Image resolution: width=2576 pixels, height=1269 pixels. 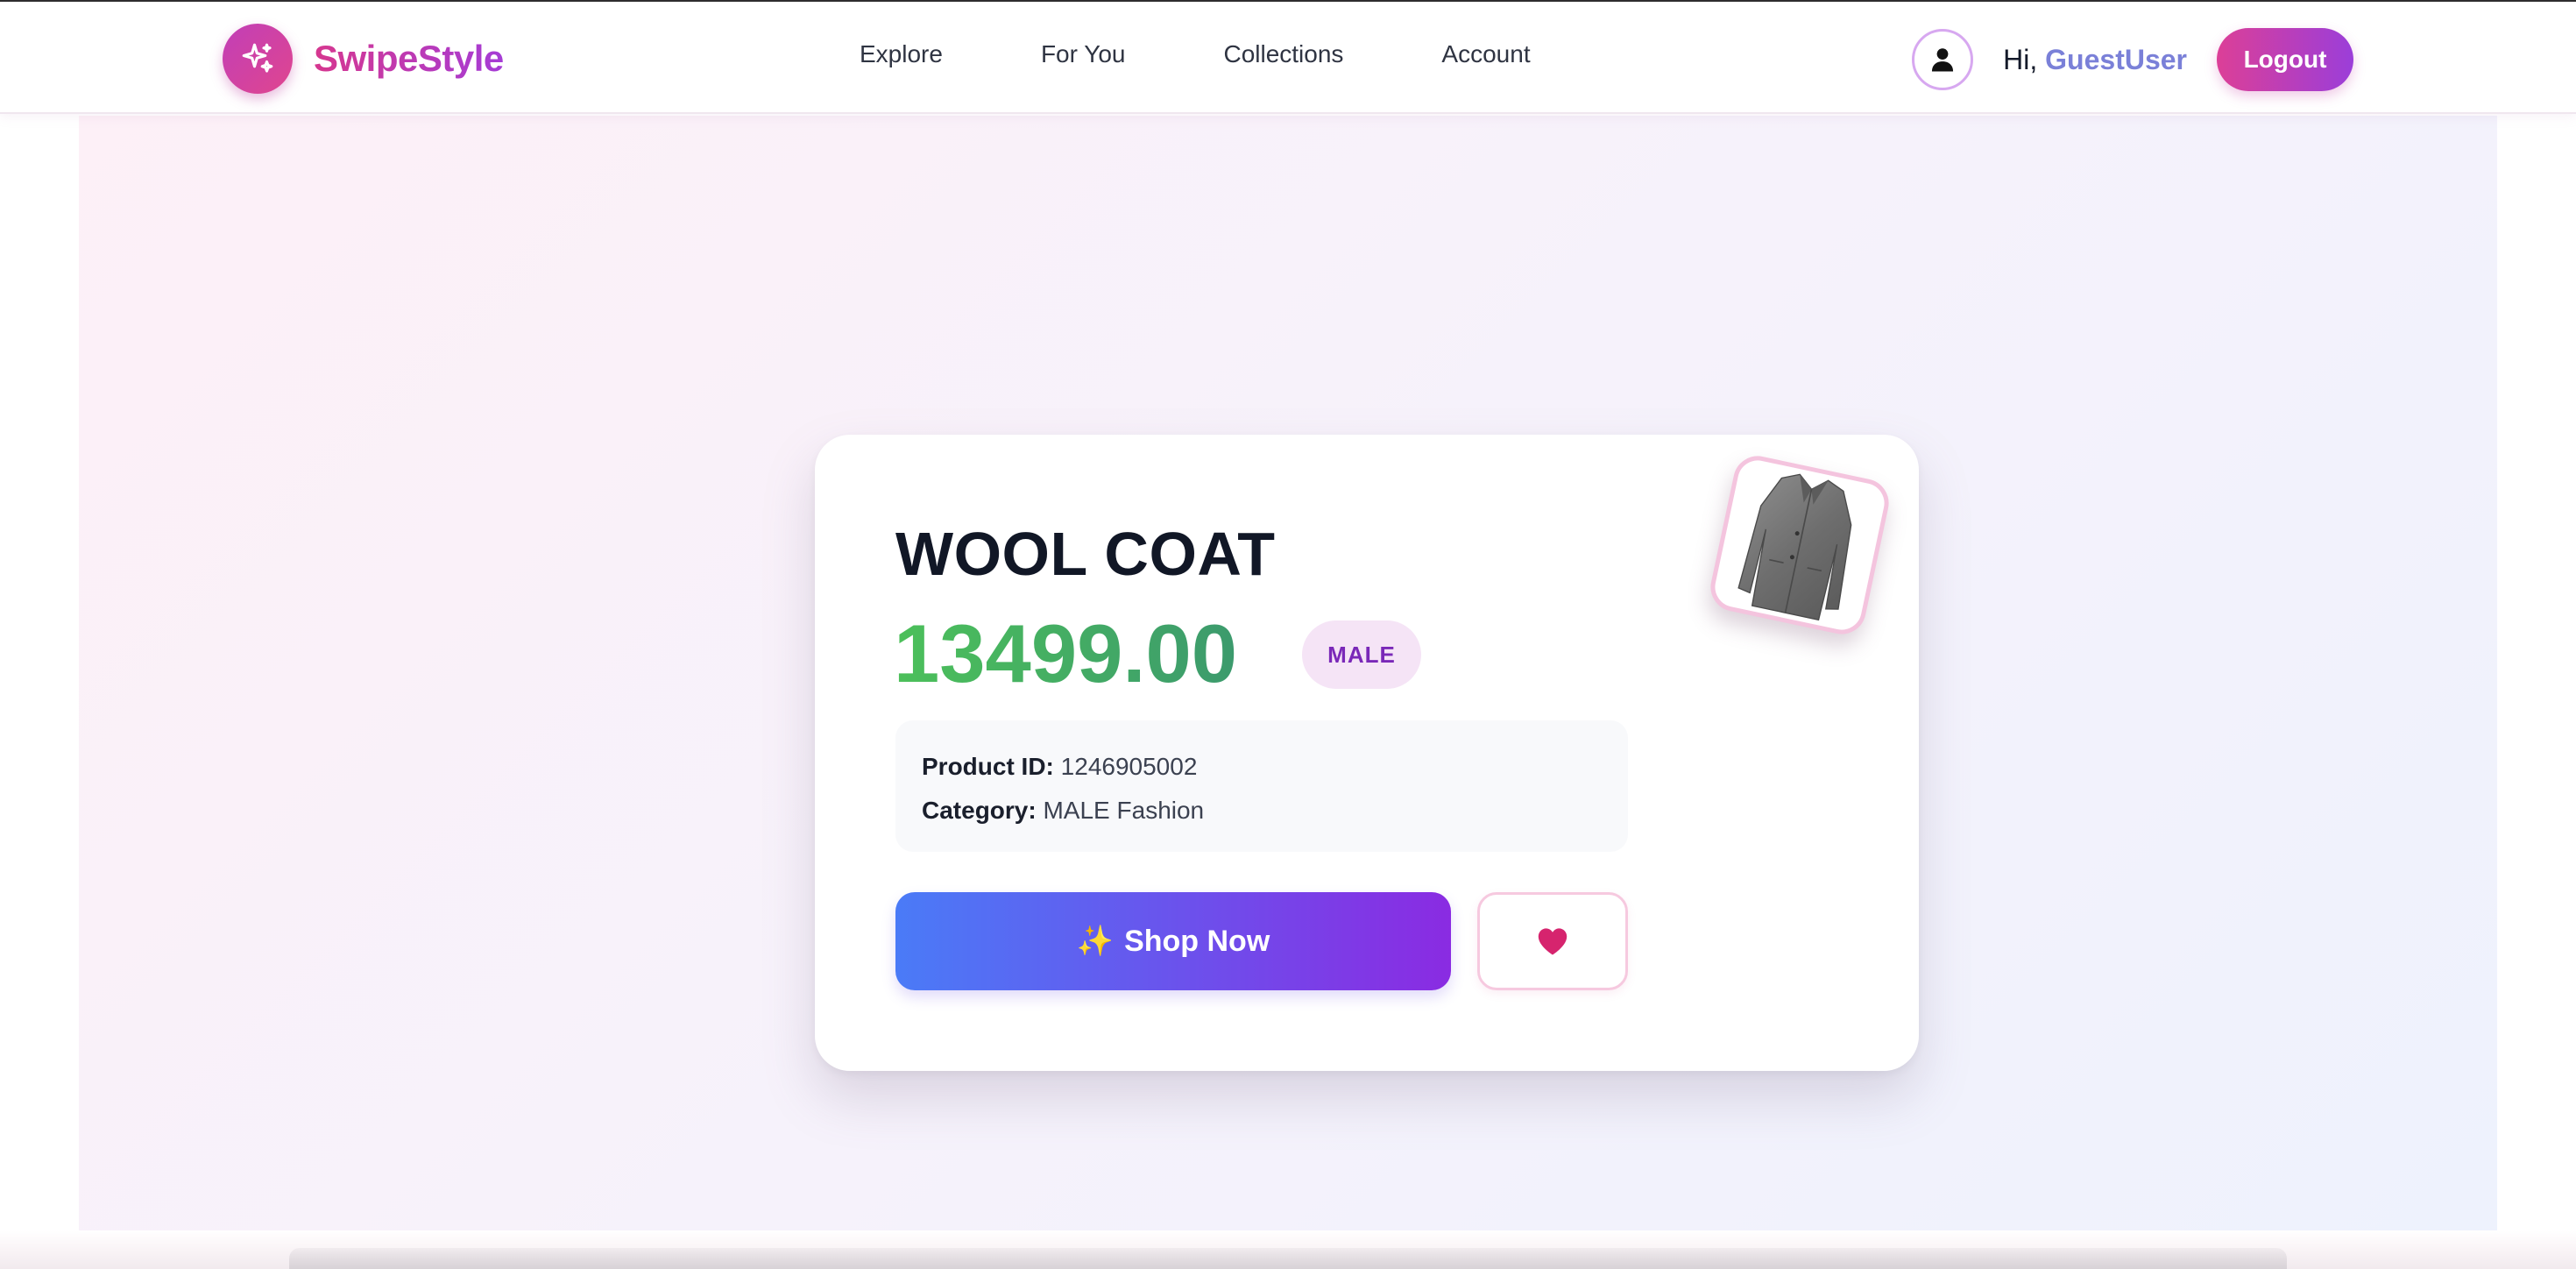 What do you see at coordinates (1262, 811) in the screenshot?
I see `category-row: Category: MALE Fashion` at bounding box center [1262, 811].